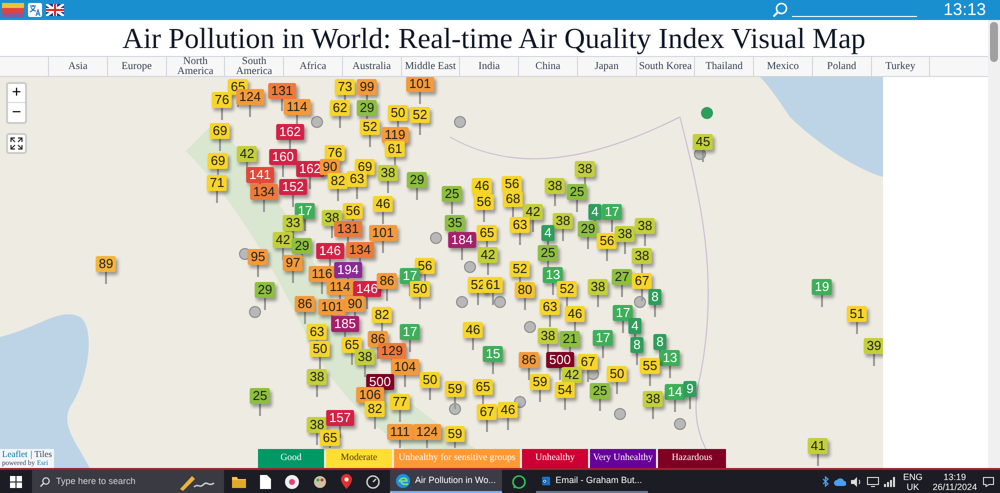 The height and width of the screenshot is (493, 1000). What do you see at coordinates (291, 458) in the screenshot?
I see `legend-item: Good` at bounding box center [291, 458].